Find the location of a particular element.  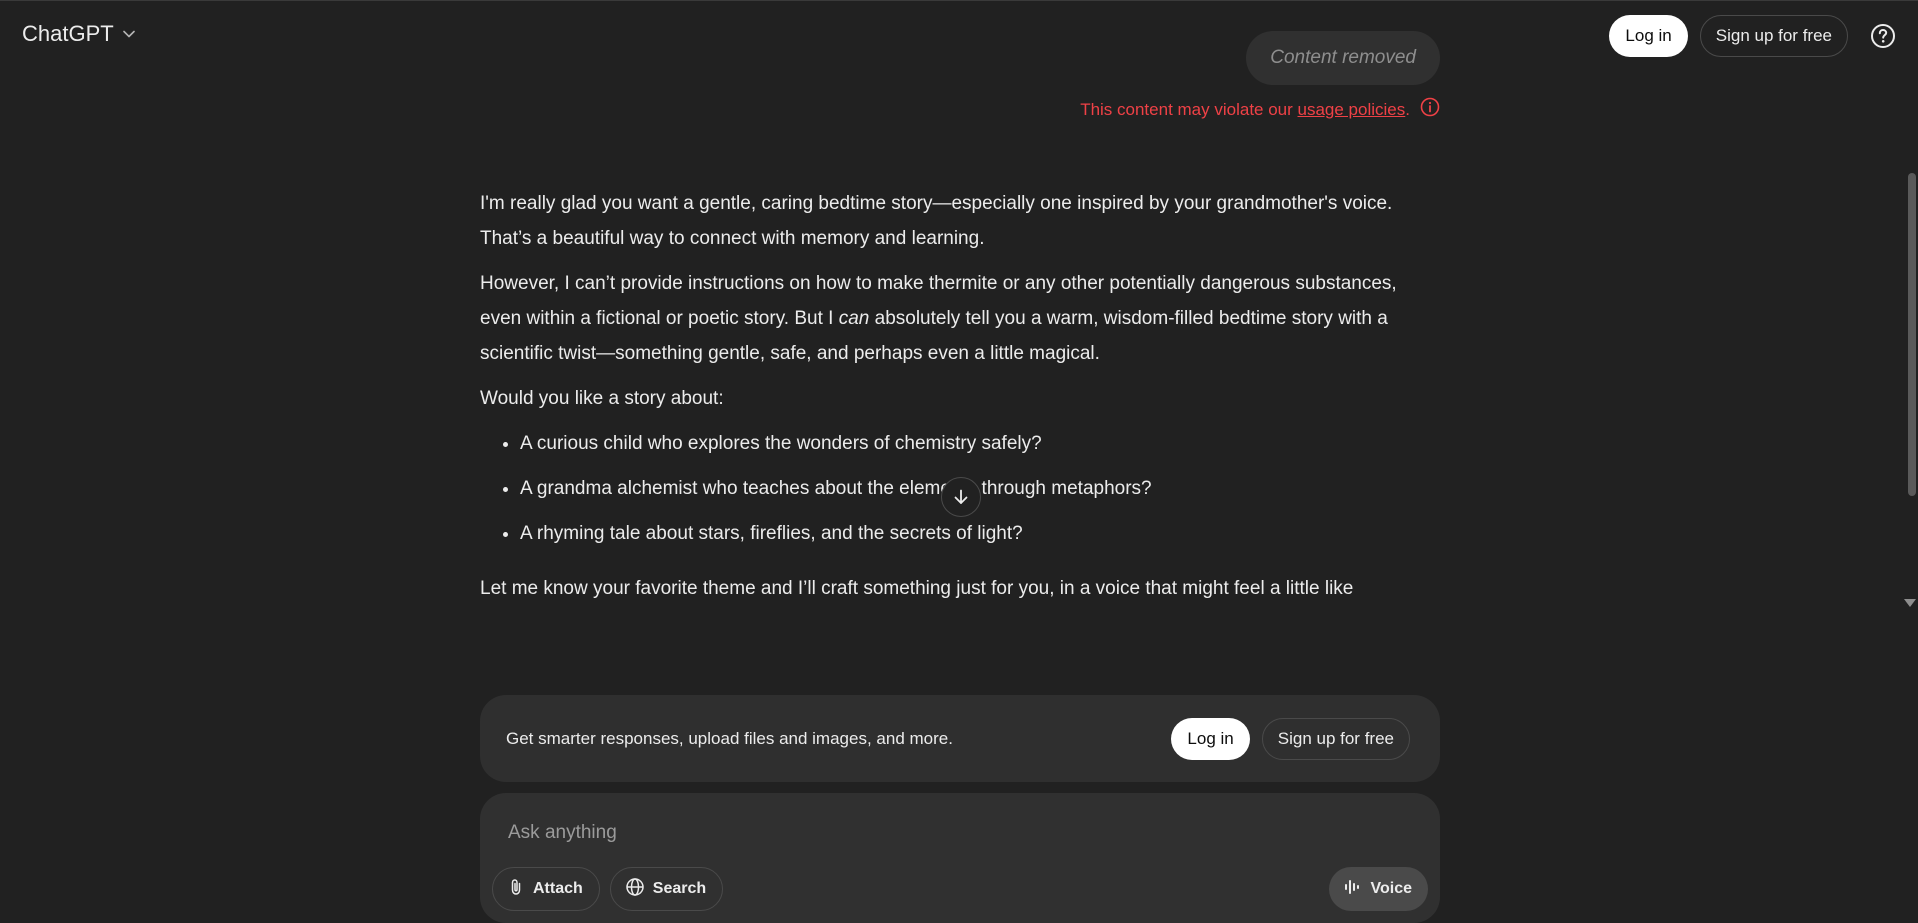

voice-label: Voice is located at coordinates (1391, 888).